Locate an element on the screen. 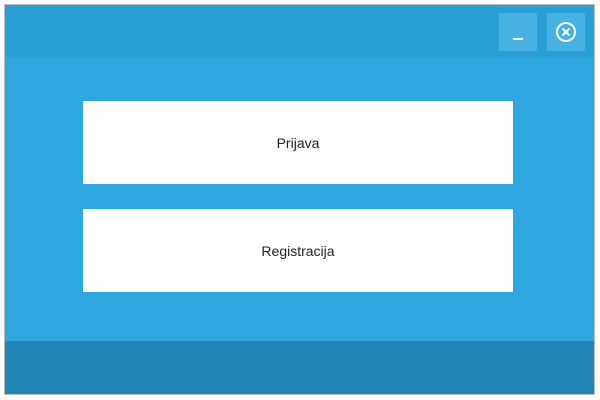 The width and height of the screenshot is (600, 400). close-button is located at coordinates (566, 32).